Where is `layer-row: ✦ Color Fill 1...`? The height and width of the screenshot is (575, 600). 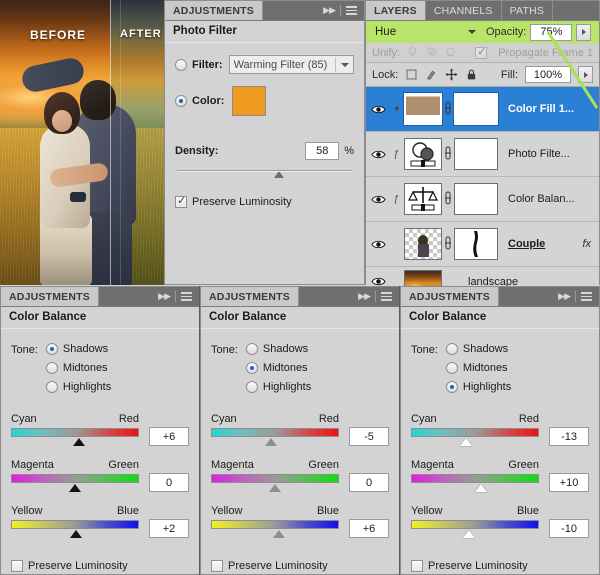
layer-row: ✦ Color Fill 1... is located at coordinates (482, 109).